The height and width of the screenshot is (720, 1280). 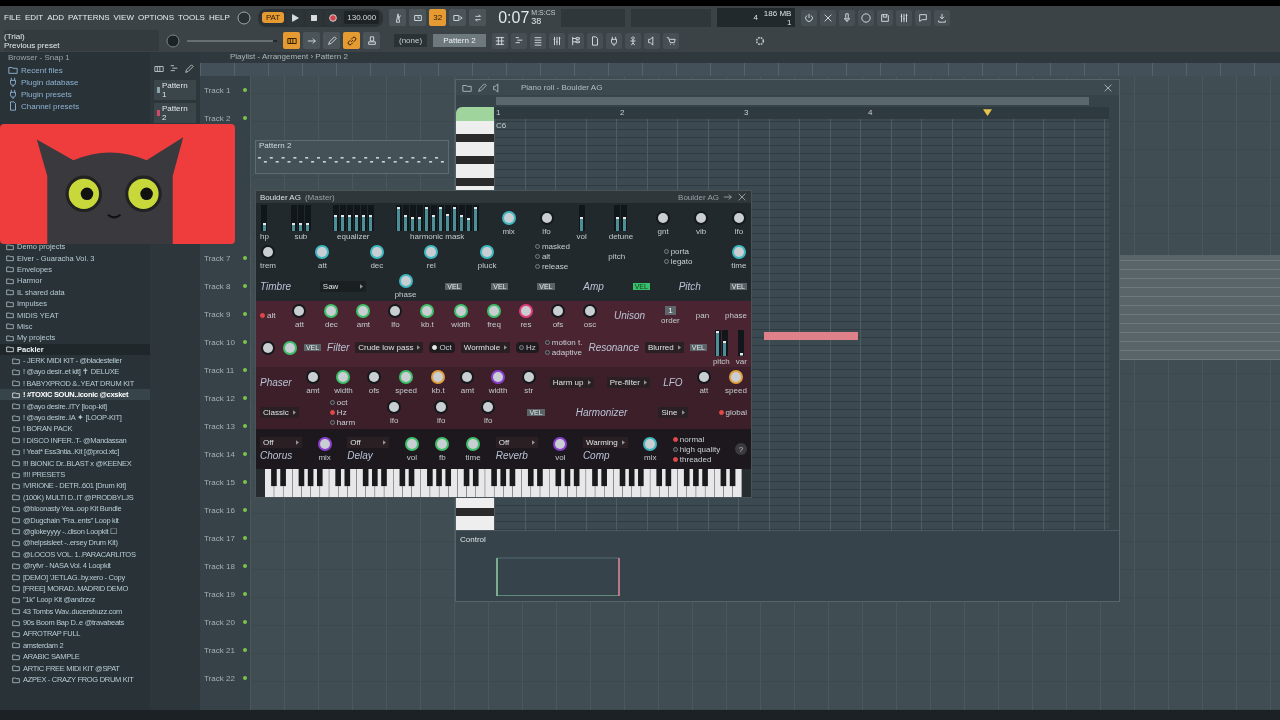 What do you see at coordinates (219, 678) in the screenshot?
I see `track-label: Track 22` at bounding box center [219, 678].